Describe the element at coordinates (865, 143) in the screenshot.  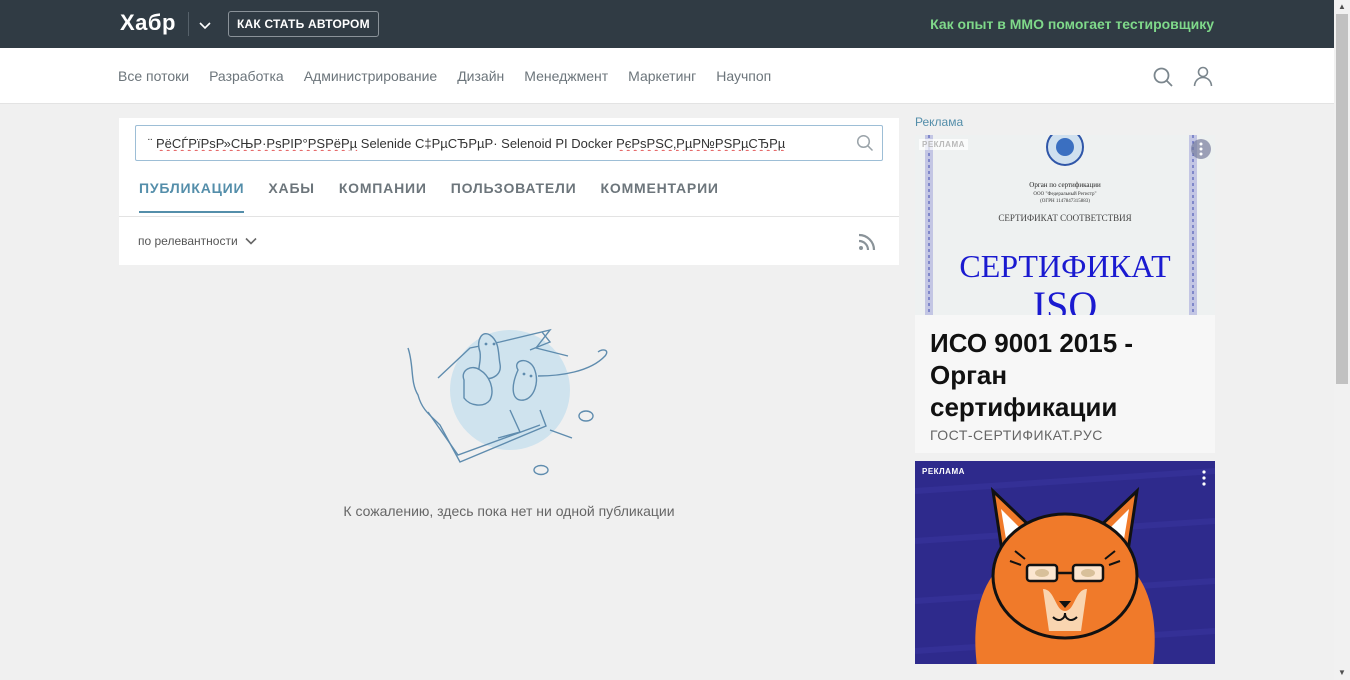
I see `search-submit-icon` at that location.